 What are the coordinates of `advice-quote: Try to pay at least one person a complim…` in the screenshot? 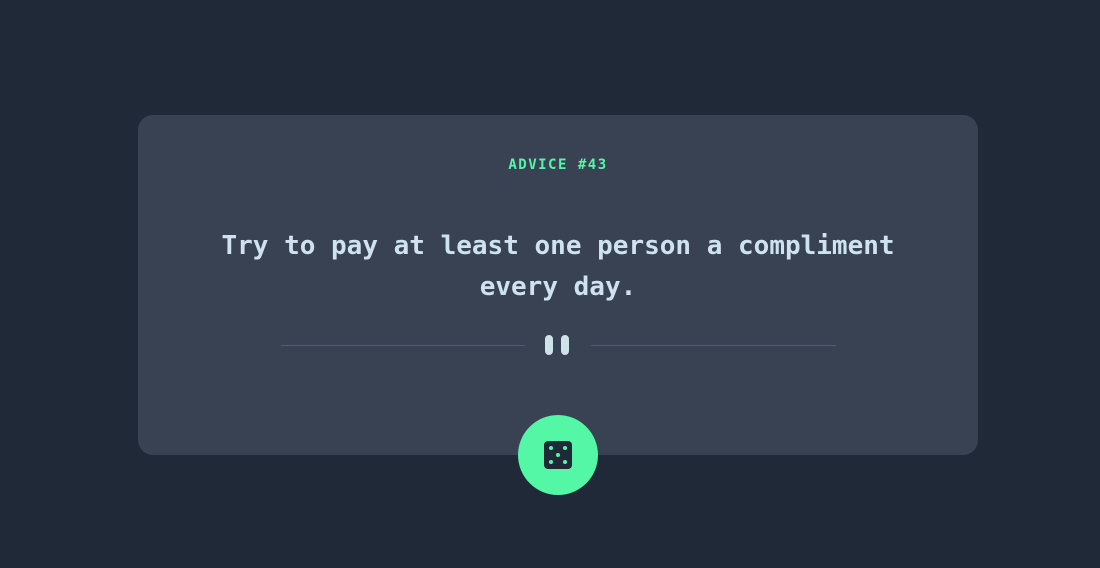 It's located at (558, 266).